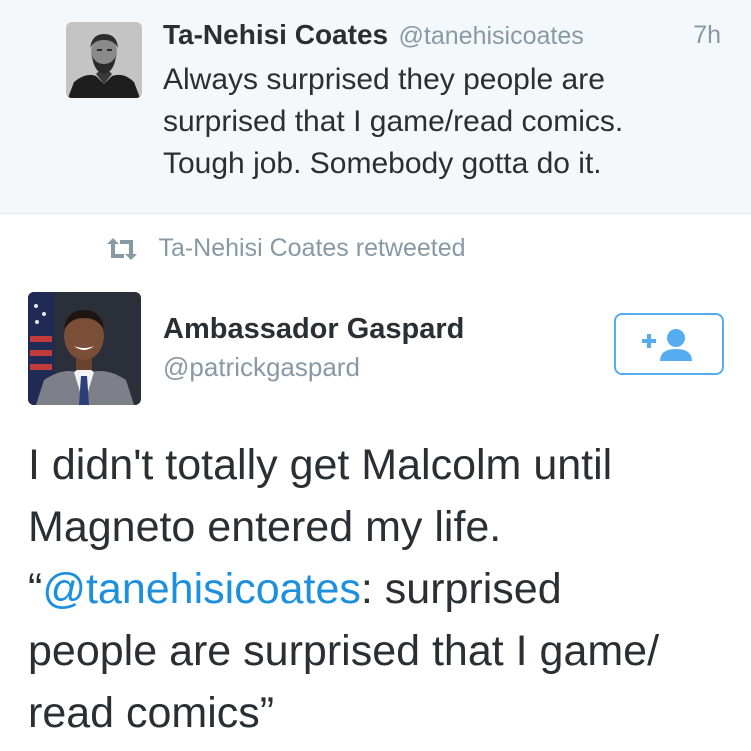 Image resolution: width=751 pixels, height=751 pixels. Describe the element at coordinates (151, 713) in the screenshot. I see `quoted-text-line: read comics”` at that location.